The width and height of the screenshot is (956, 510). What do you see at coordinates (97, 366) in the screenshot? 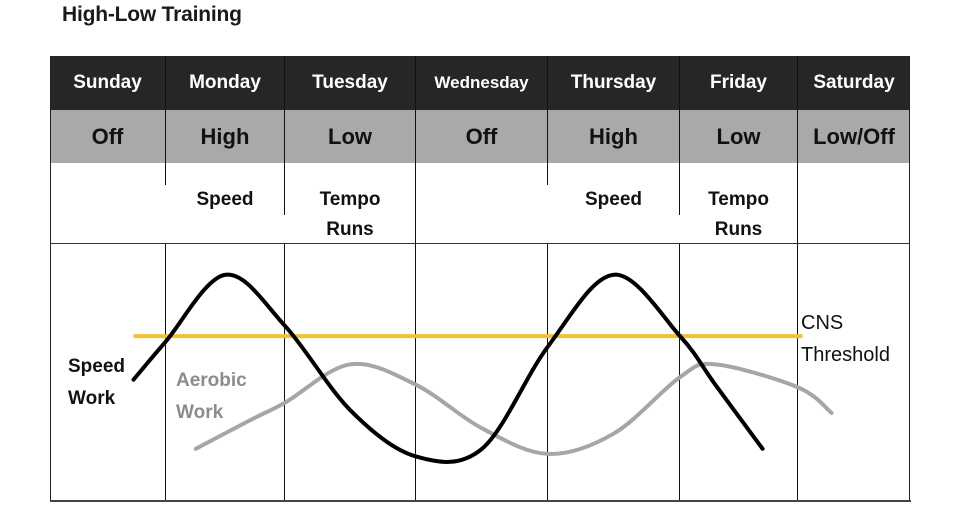
I see `label-line: Speed` at bounding box center [97, 366].